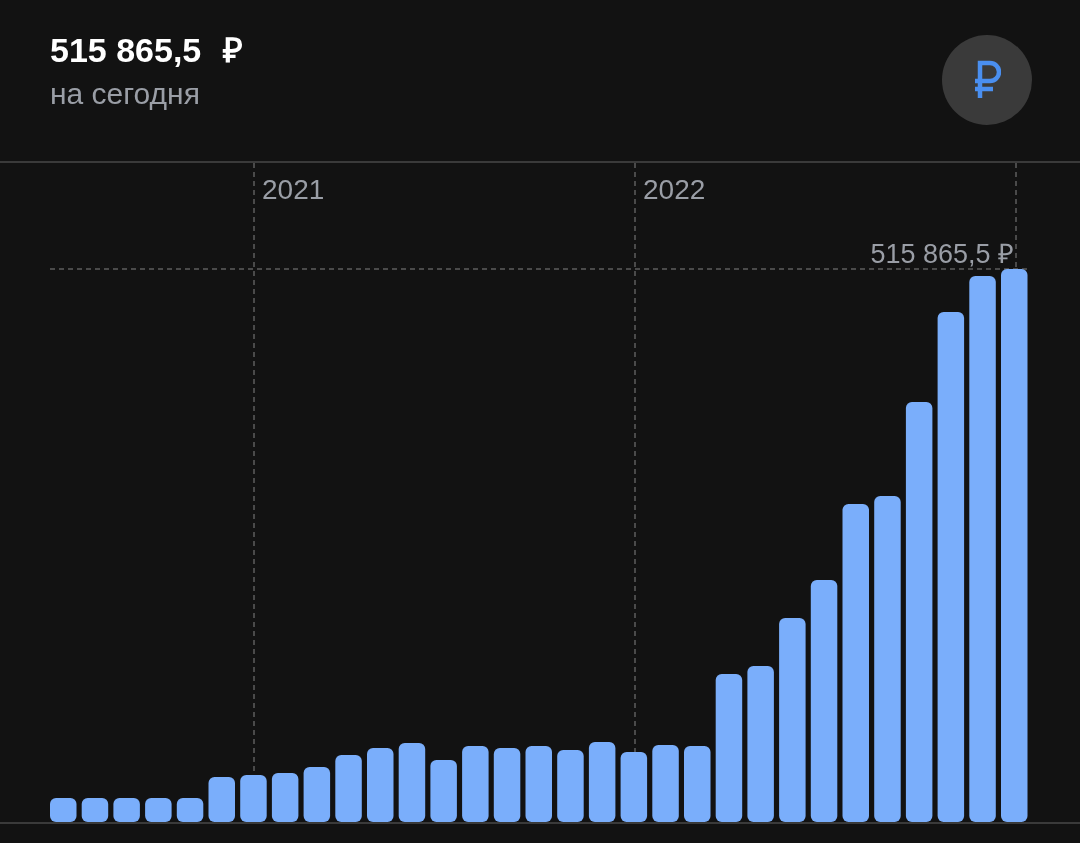 This screenshot has height=843, width=1080. Describe the element at coordinates (125, 94) in the screenshot. I see `balance-caption: на сегодня` at that location.